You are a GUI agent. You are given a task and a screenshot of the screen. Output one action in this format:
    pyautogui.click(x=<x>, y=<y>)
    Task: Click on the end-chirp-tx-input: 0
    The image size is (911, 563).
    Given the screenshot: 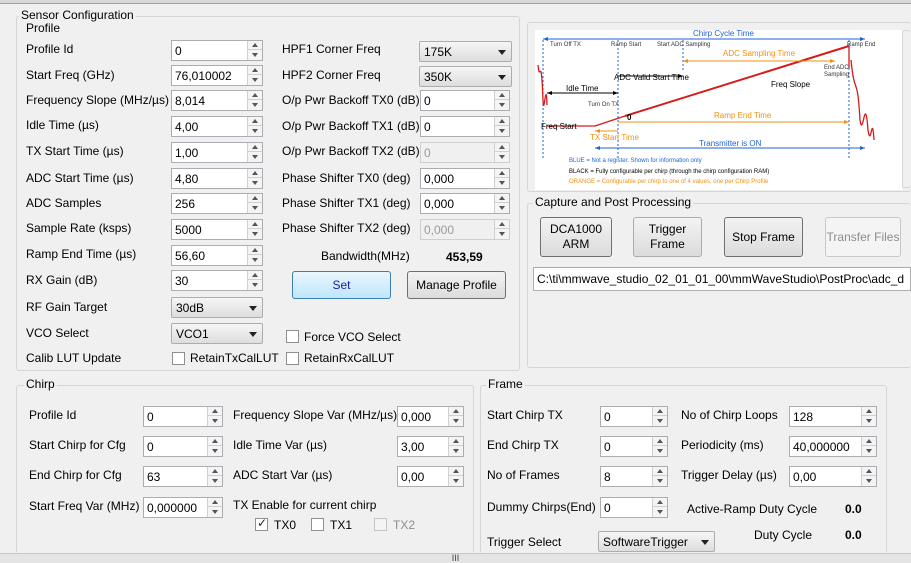 What is the action you would take?
    pyautogui.click(x=634, y=446)
    